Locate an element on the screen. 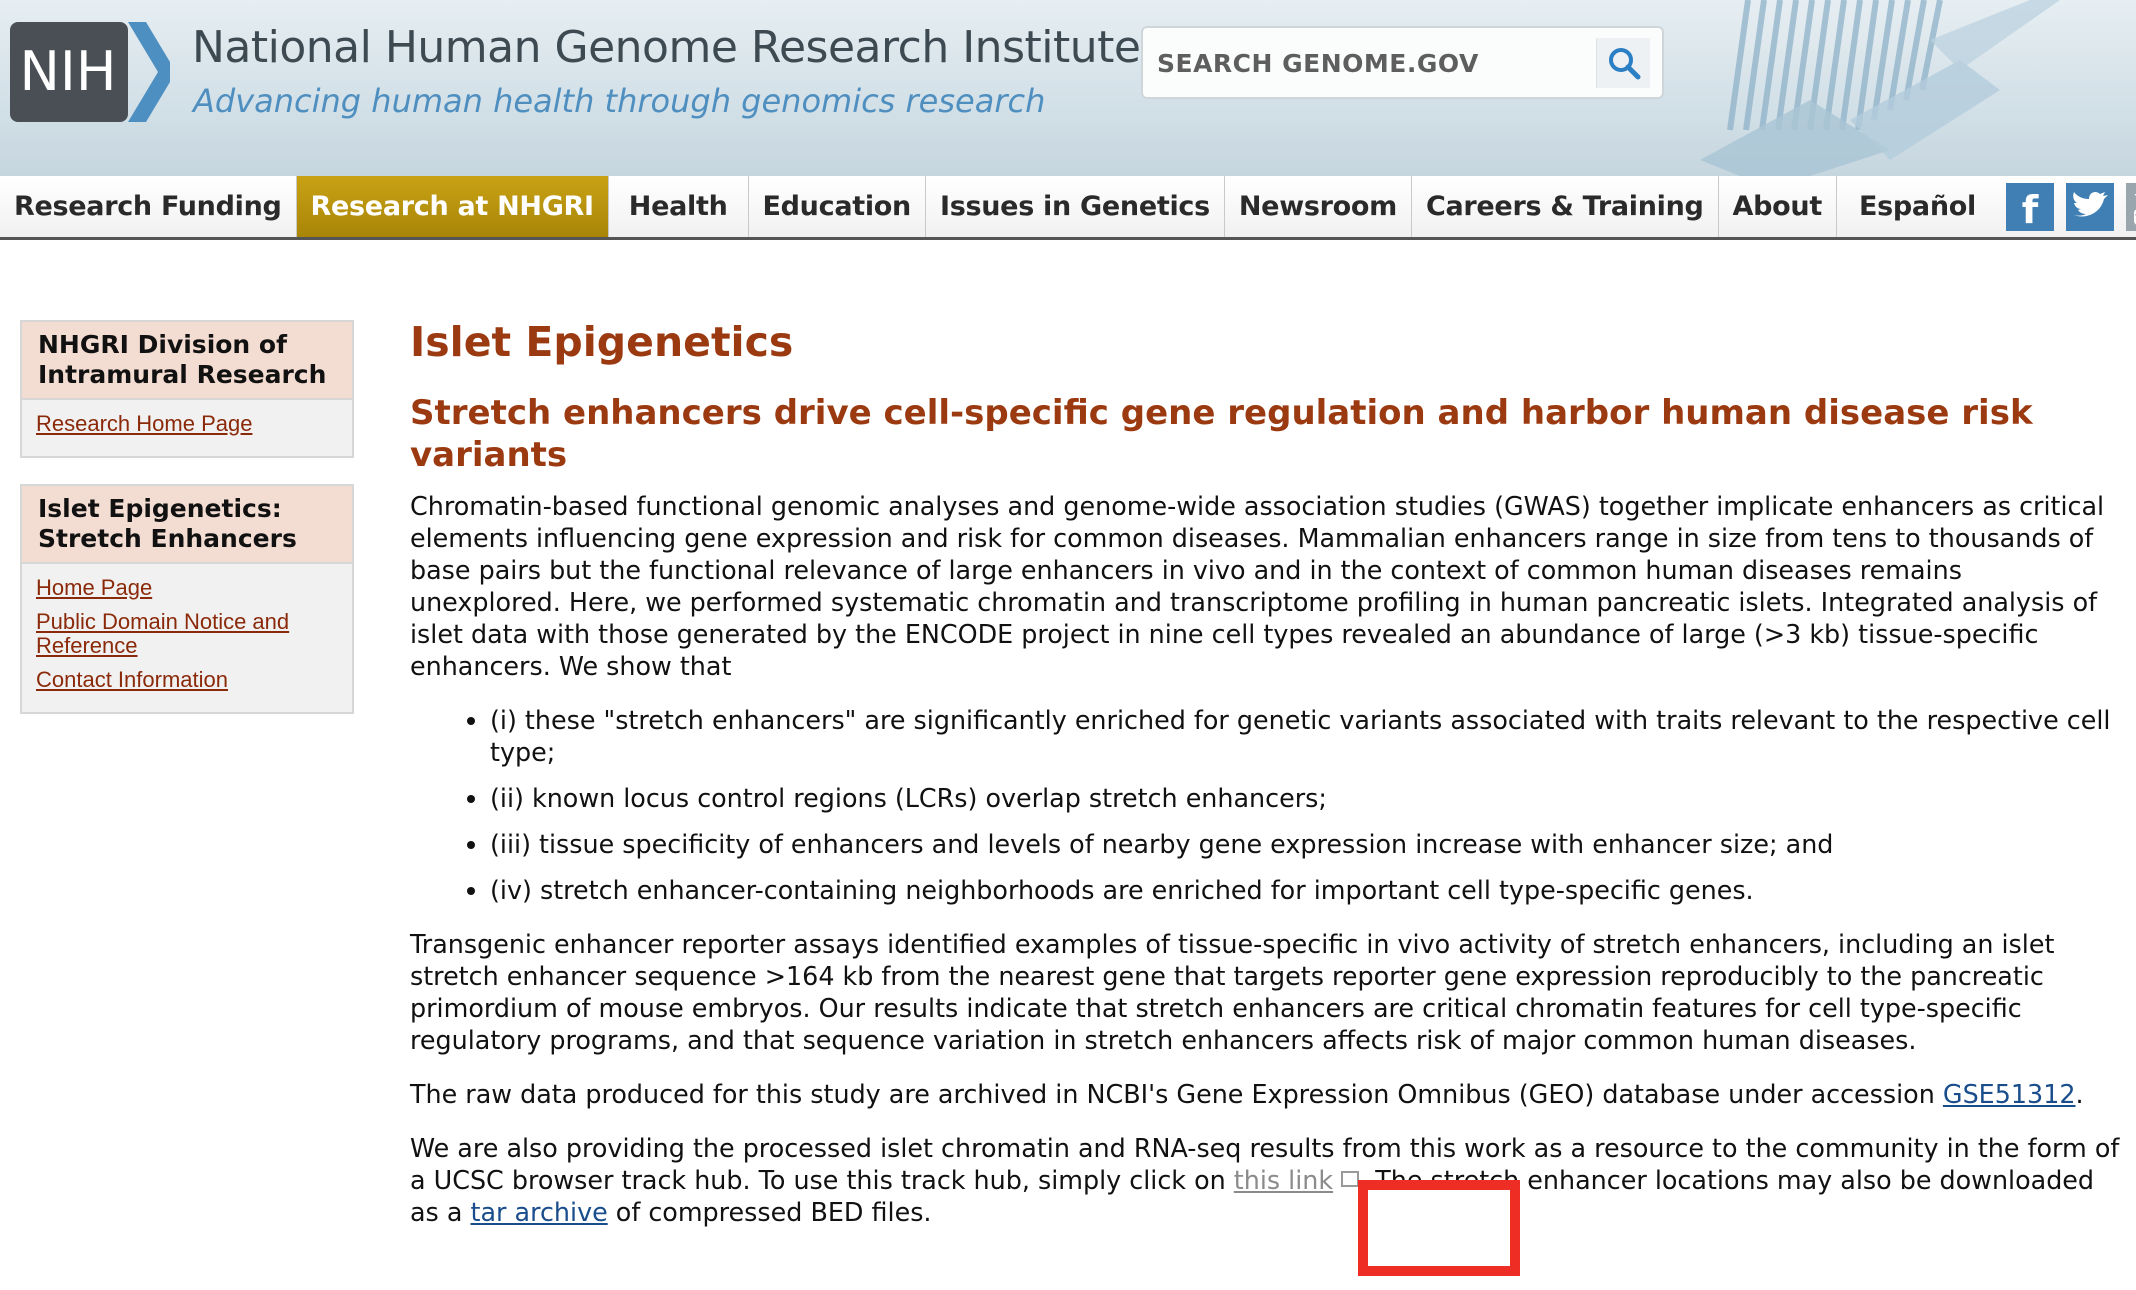 Image resolution: width=2136 pixels, height=1290 pixels. svg-text: NIH is located at coordinates (68, 71).